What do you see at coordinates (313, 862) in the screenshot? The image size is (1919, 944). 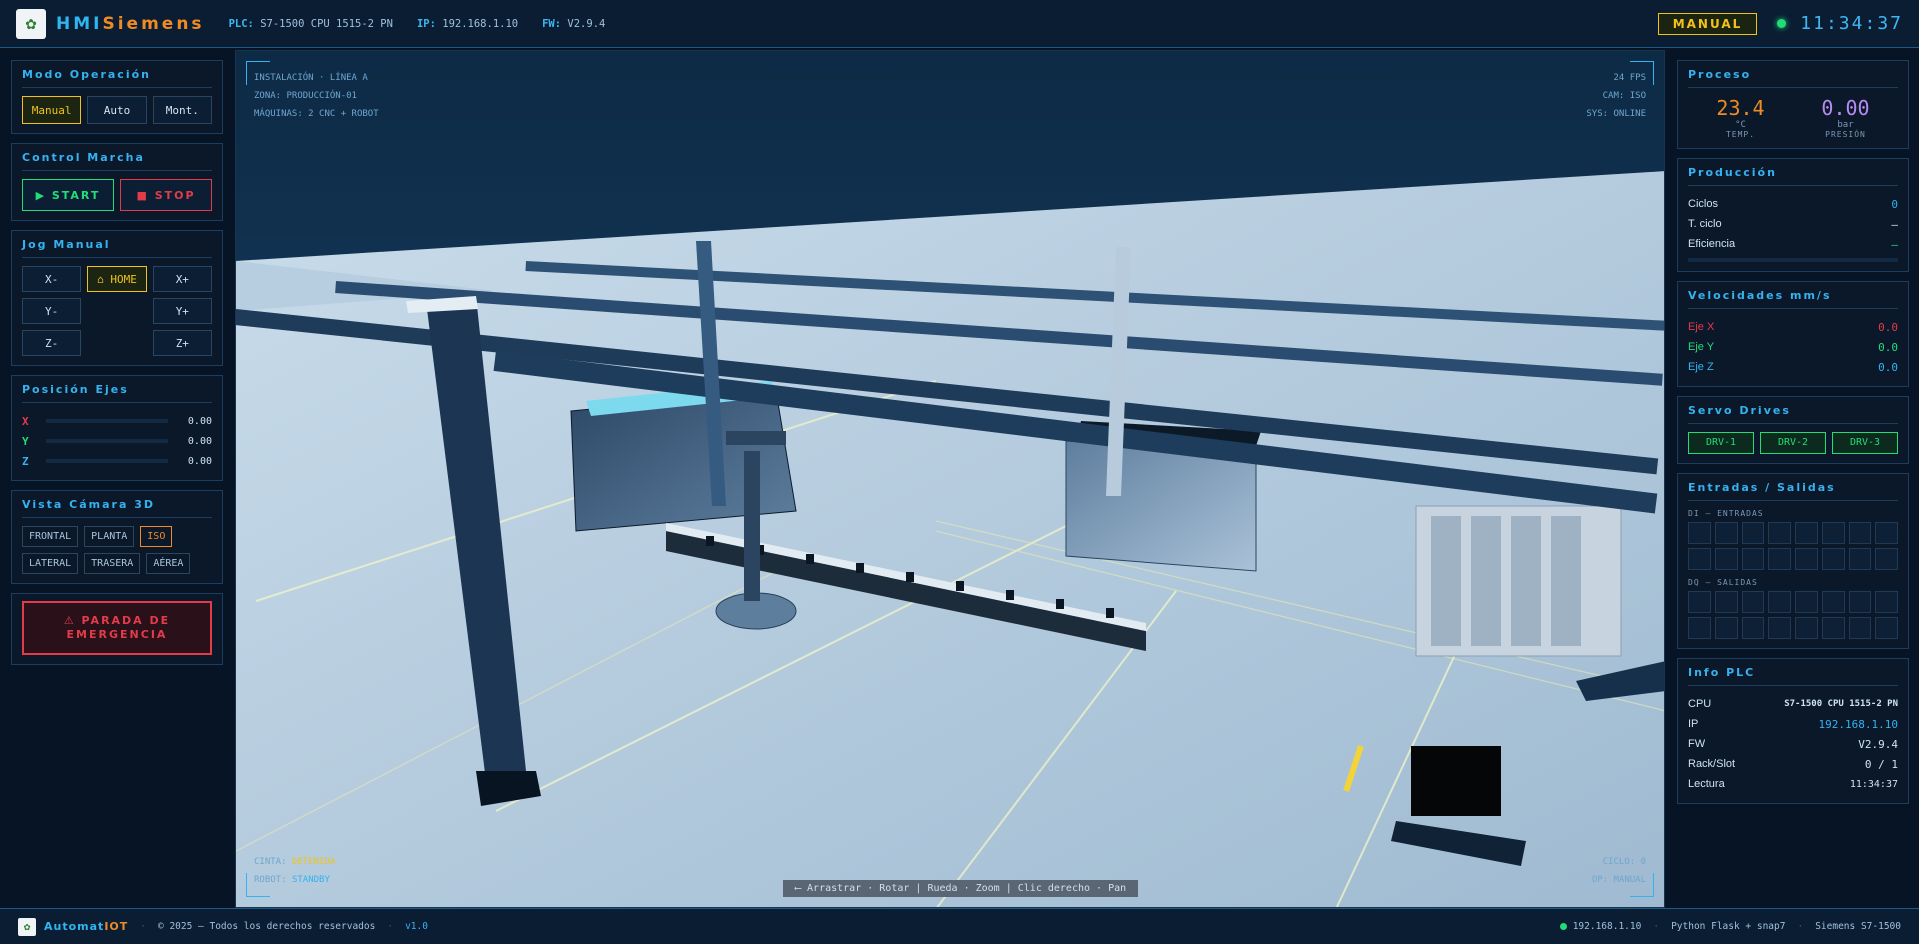 I see `belt-status: DETENIDA` at bounding box center [313, 862].